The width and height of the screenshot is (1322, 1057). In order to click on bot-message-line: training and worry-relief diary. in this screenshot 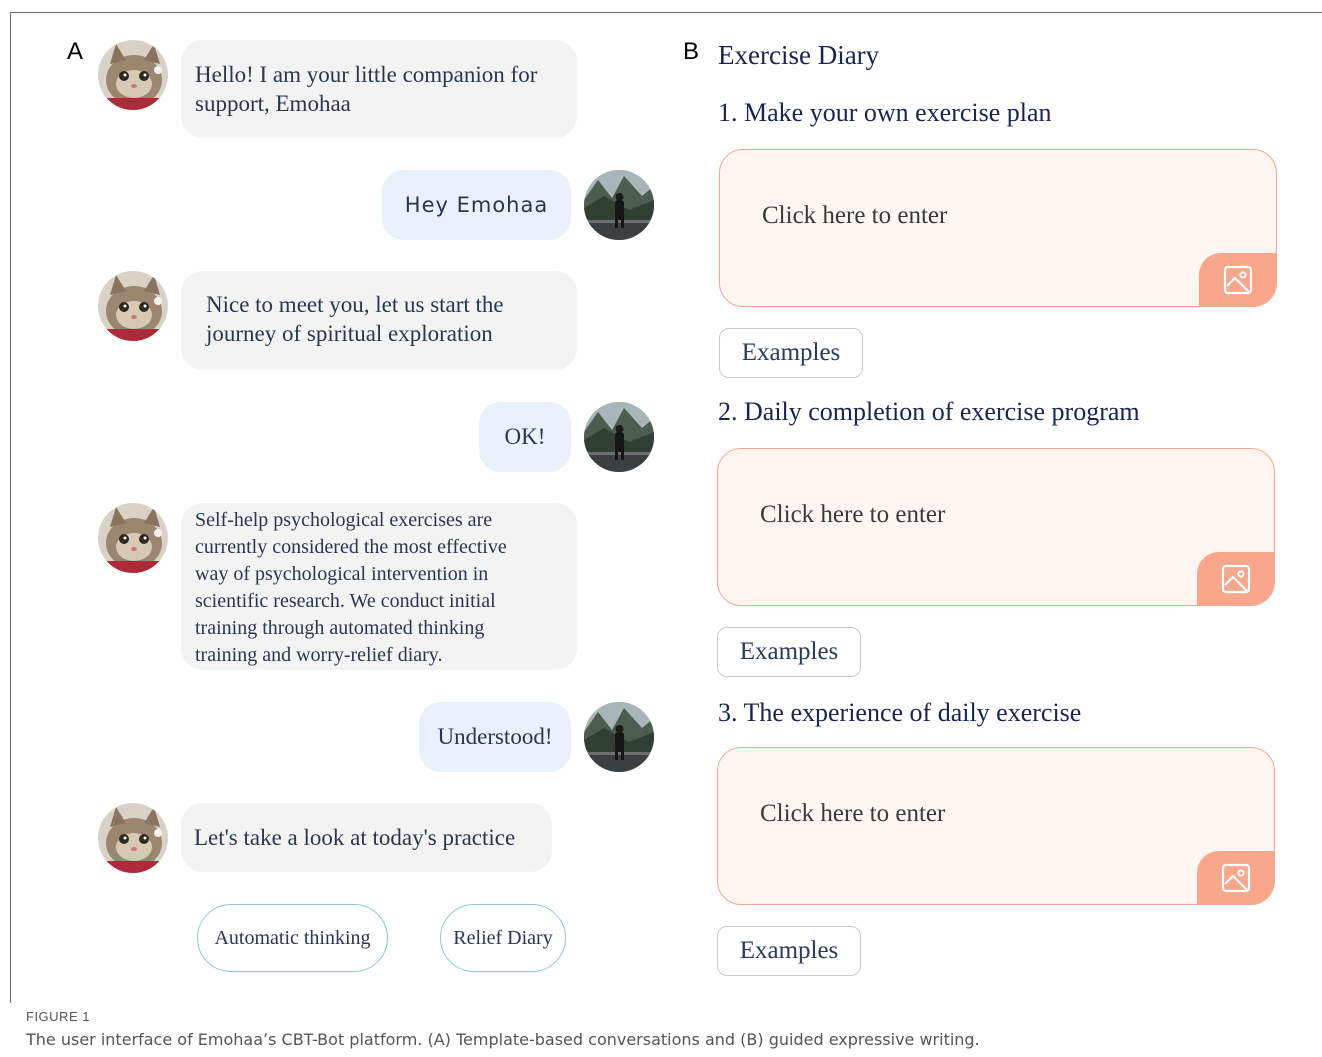, I will do `click(319, 655)`.